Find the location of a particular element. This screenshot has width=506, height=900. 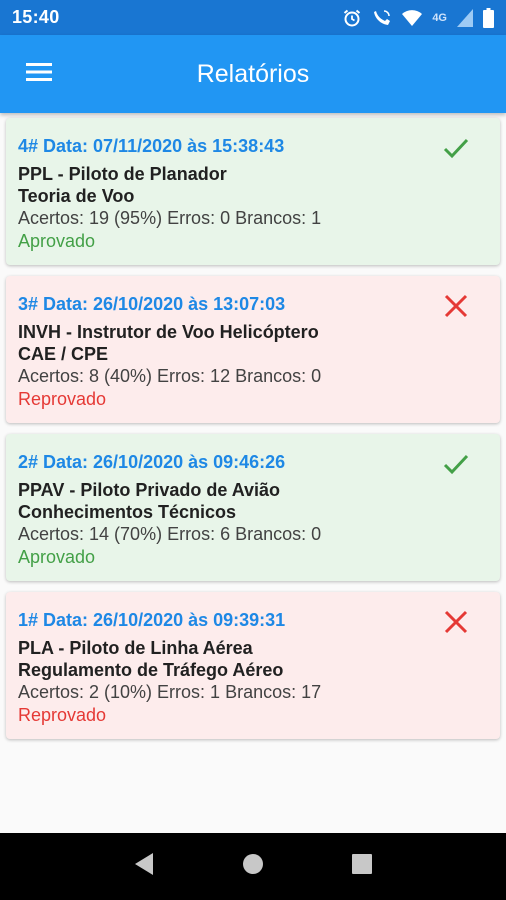

report-subject: Regulamento de Tráfego Aéreo is located at coordinates (151, 670).